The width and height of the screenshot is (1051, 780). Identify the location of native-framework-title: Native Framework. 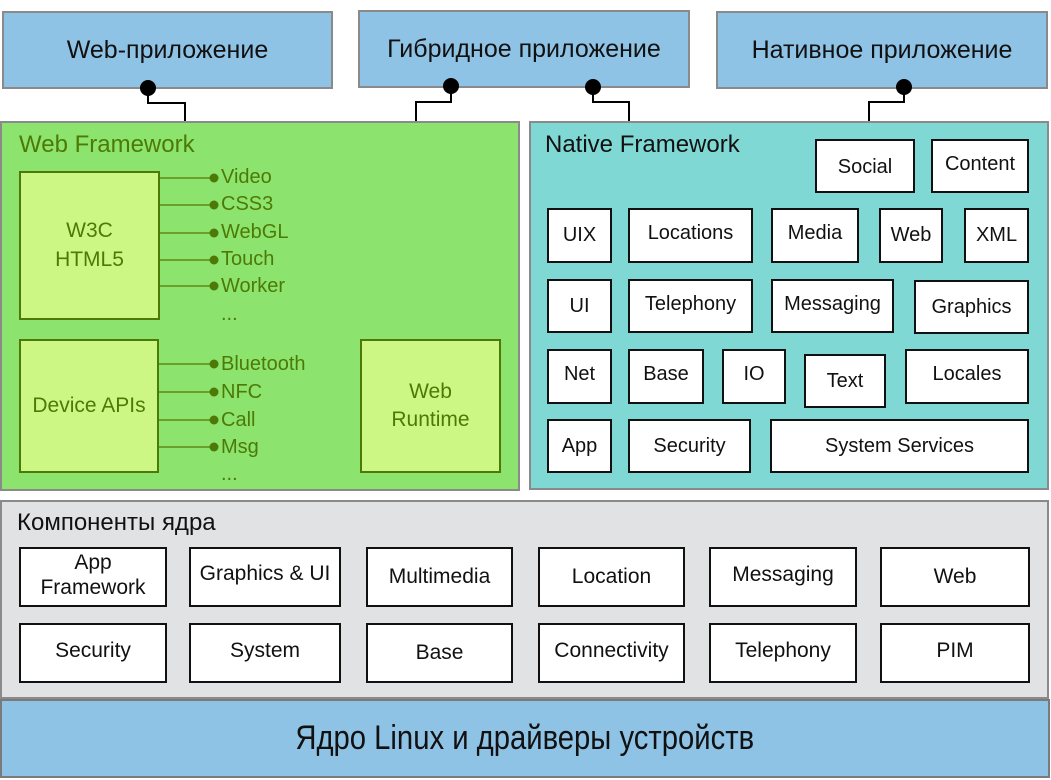
(642, 144).